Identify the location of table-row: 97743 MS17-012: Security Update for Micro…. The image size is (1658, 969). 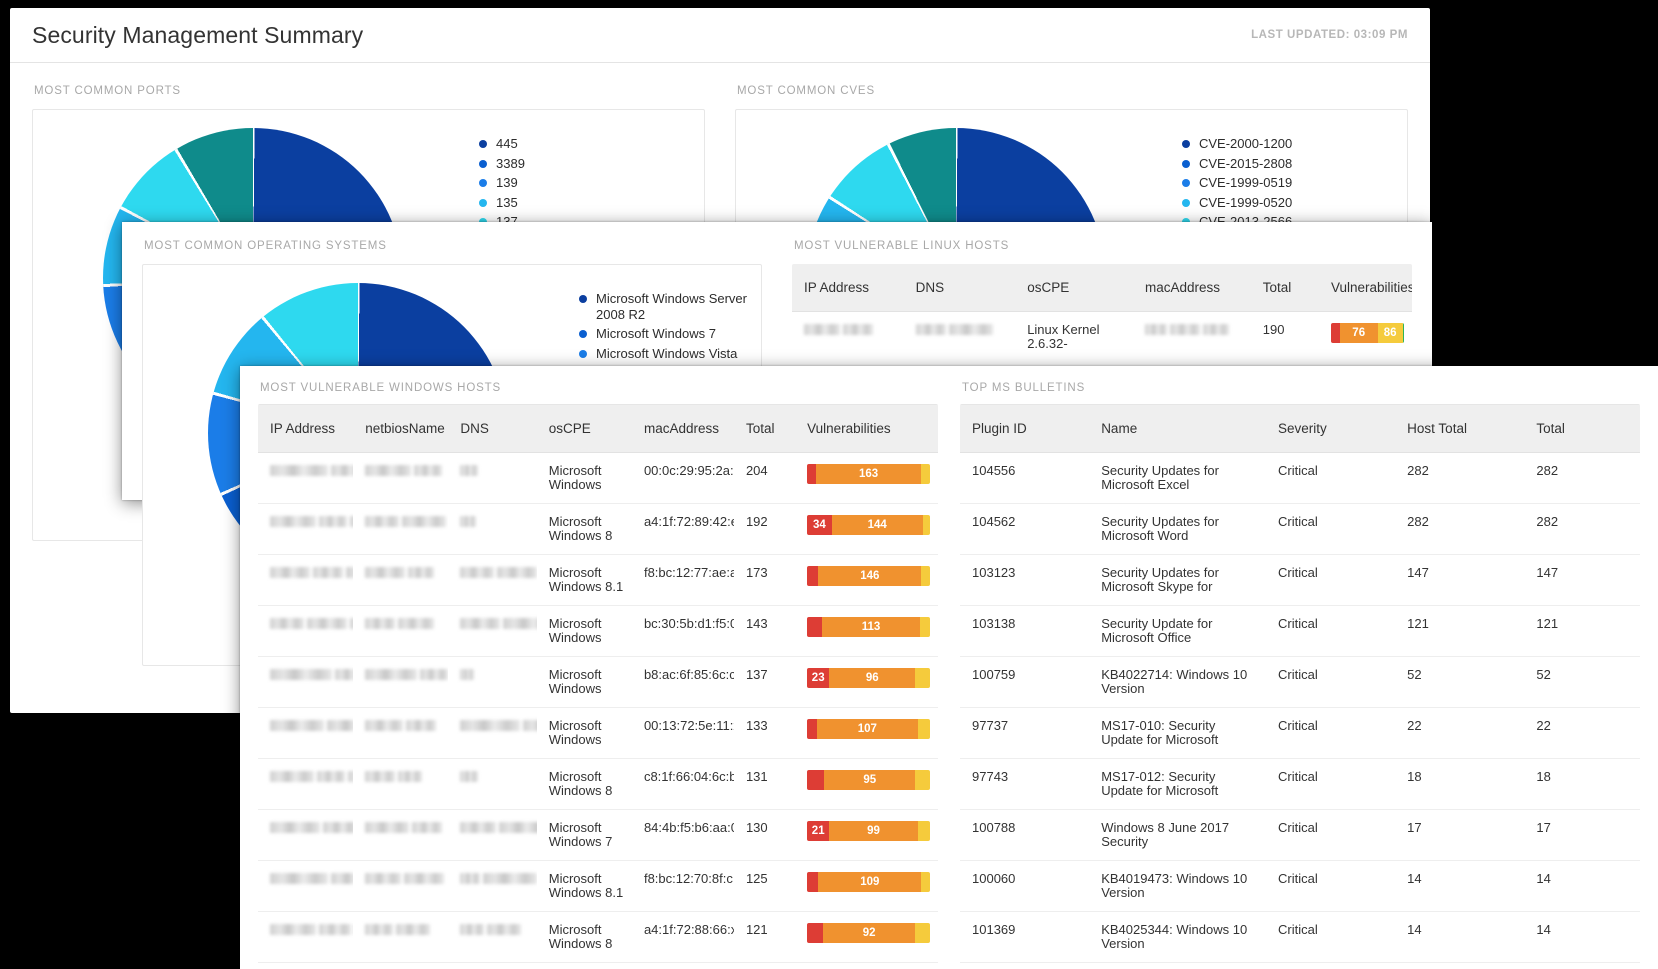
(1300, 784).